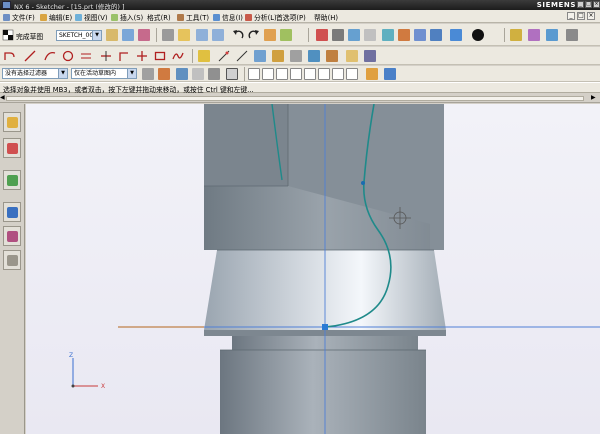 Image resolution: width=600 pixels, height=434 pixels. What do you see at coordinates (56, 17) in the screenshot?
I see `menu-edit: 编辑(E)` at bounding box center [56, 17].